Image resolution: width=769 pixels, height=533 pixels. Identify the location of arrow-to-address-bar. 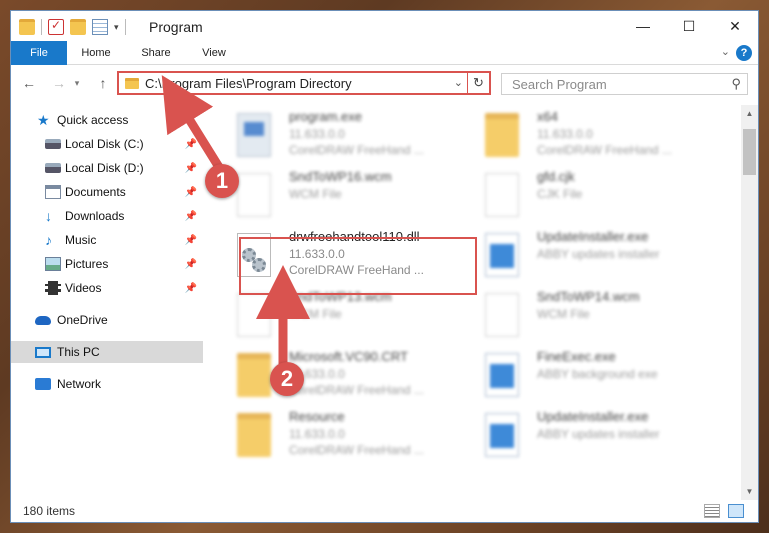
(194, 126).